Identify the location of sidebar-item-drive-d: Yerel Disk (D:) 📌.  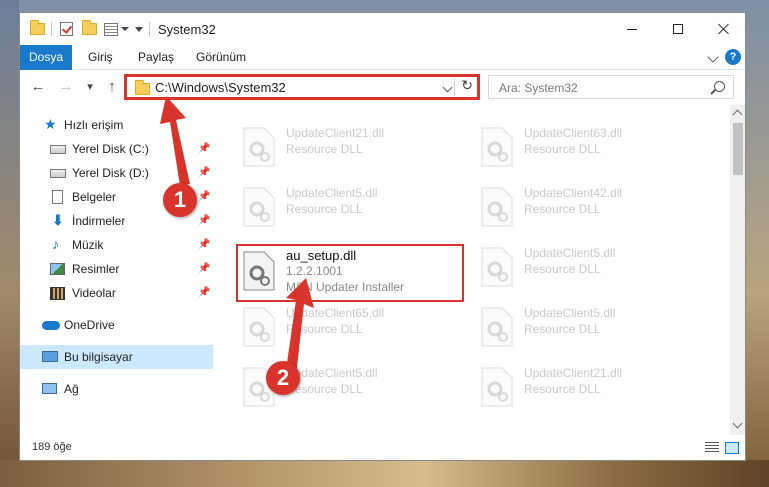
(116, 173).